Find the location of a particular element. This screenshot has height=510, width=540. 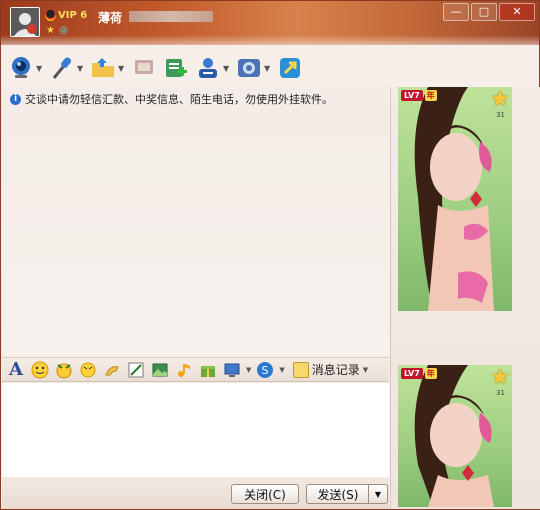

security-notice: i 交谈中请勿轻信汇款、中奖信息、陌生电话，勿使用外挂软件。 is located at coordinates (171, 99).